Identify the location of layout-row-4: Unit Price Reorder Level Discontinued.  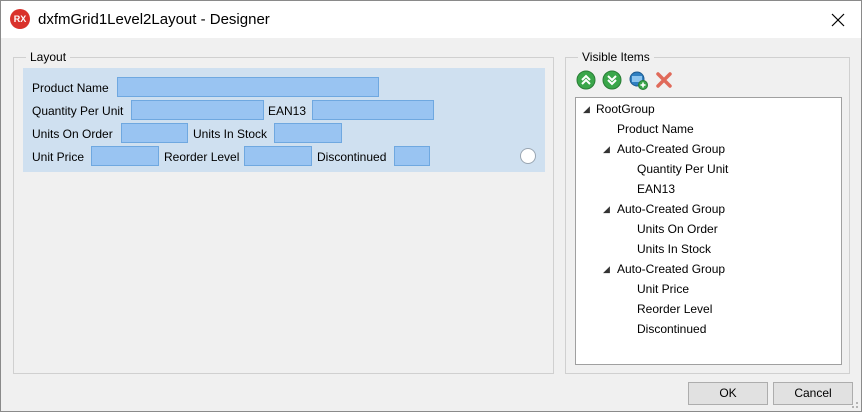
(284, 157).